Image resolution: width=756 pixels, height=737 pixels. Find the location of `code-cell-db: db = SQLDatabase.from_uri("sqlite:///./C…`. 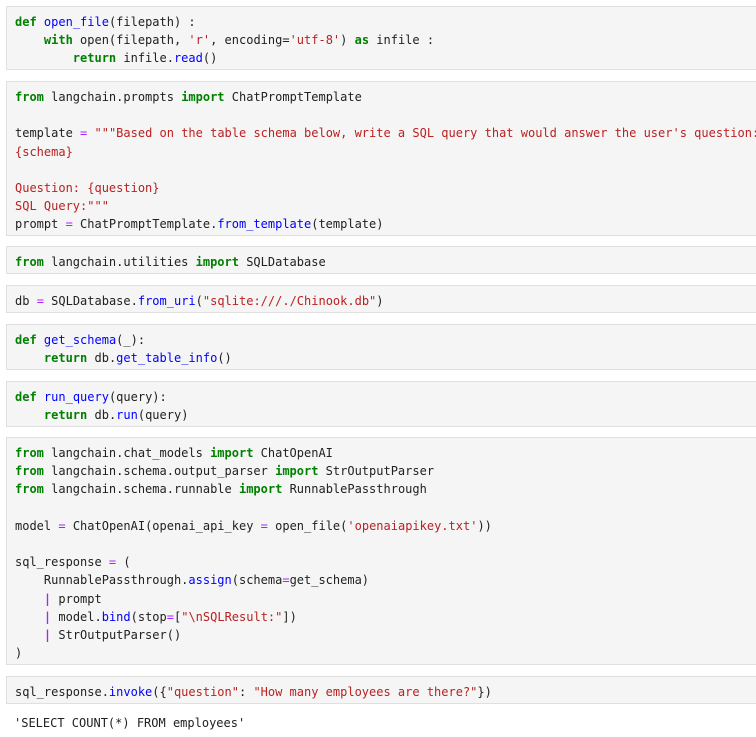

code-cell-db: db = SQLDatabase.from_uri("sqlite:///./C… is located at coordinates (381, 299).